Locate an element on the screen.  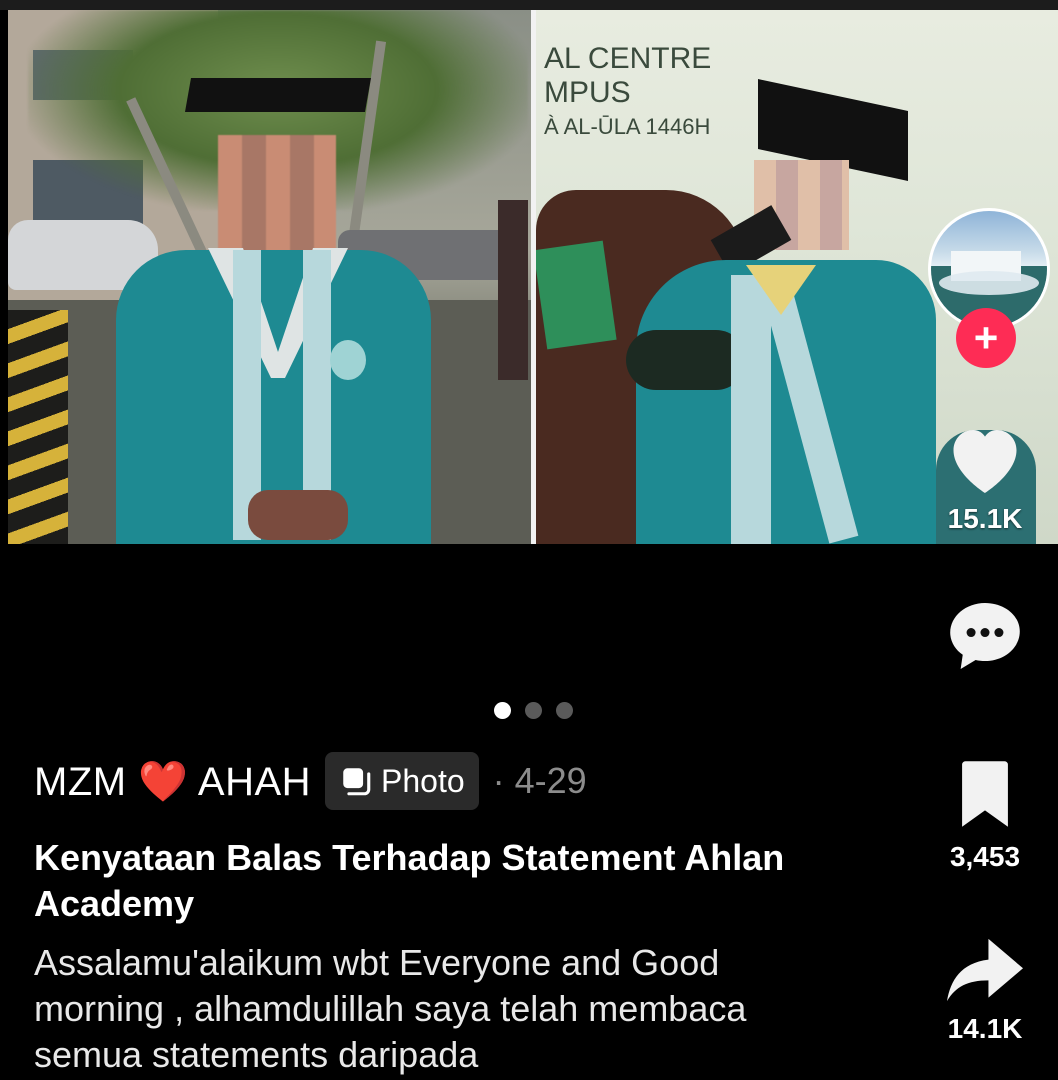
gown-embroidery is located at coordinates (751, 409).